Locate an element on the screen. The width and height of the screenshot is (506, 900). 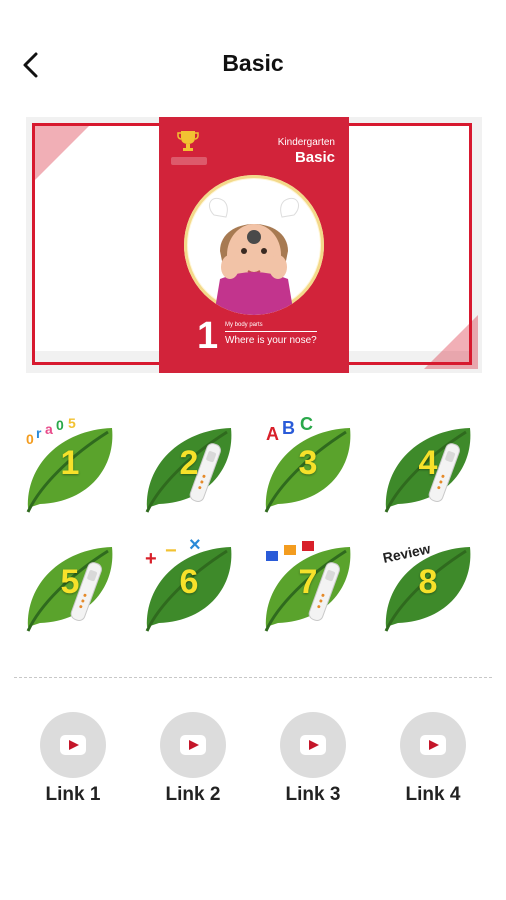
lesson-topic: My body parts is located at coordinates (244, 325).